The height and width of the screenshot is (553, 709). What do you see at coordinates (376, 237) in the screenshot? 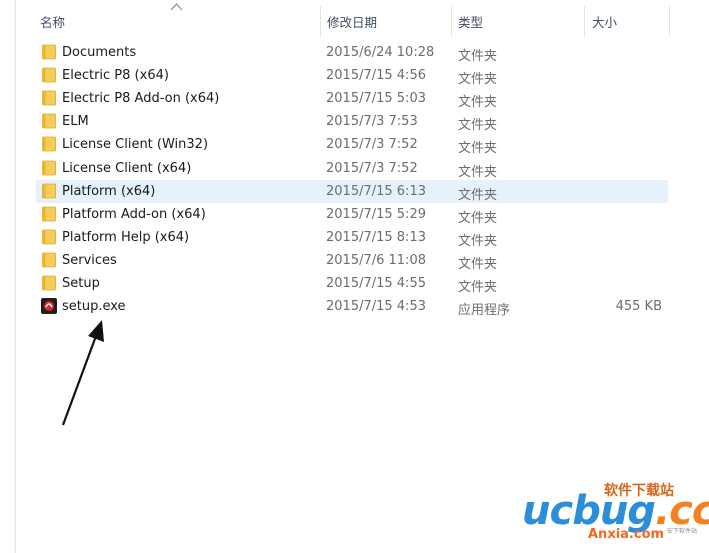
I see `file-modified-date: 2015/7/15 8:13` at bounding box center [376, 237].